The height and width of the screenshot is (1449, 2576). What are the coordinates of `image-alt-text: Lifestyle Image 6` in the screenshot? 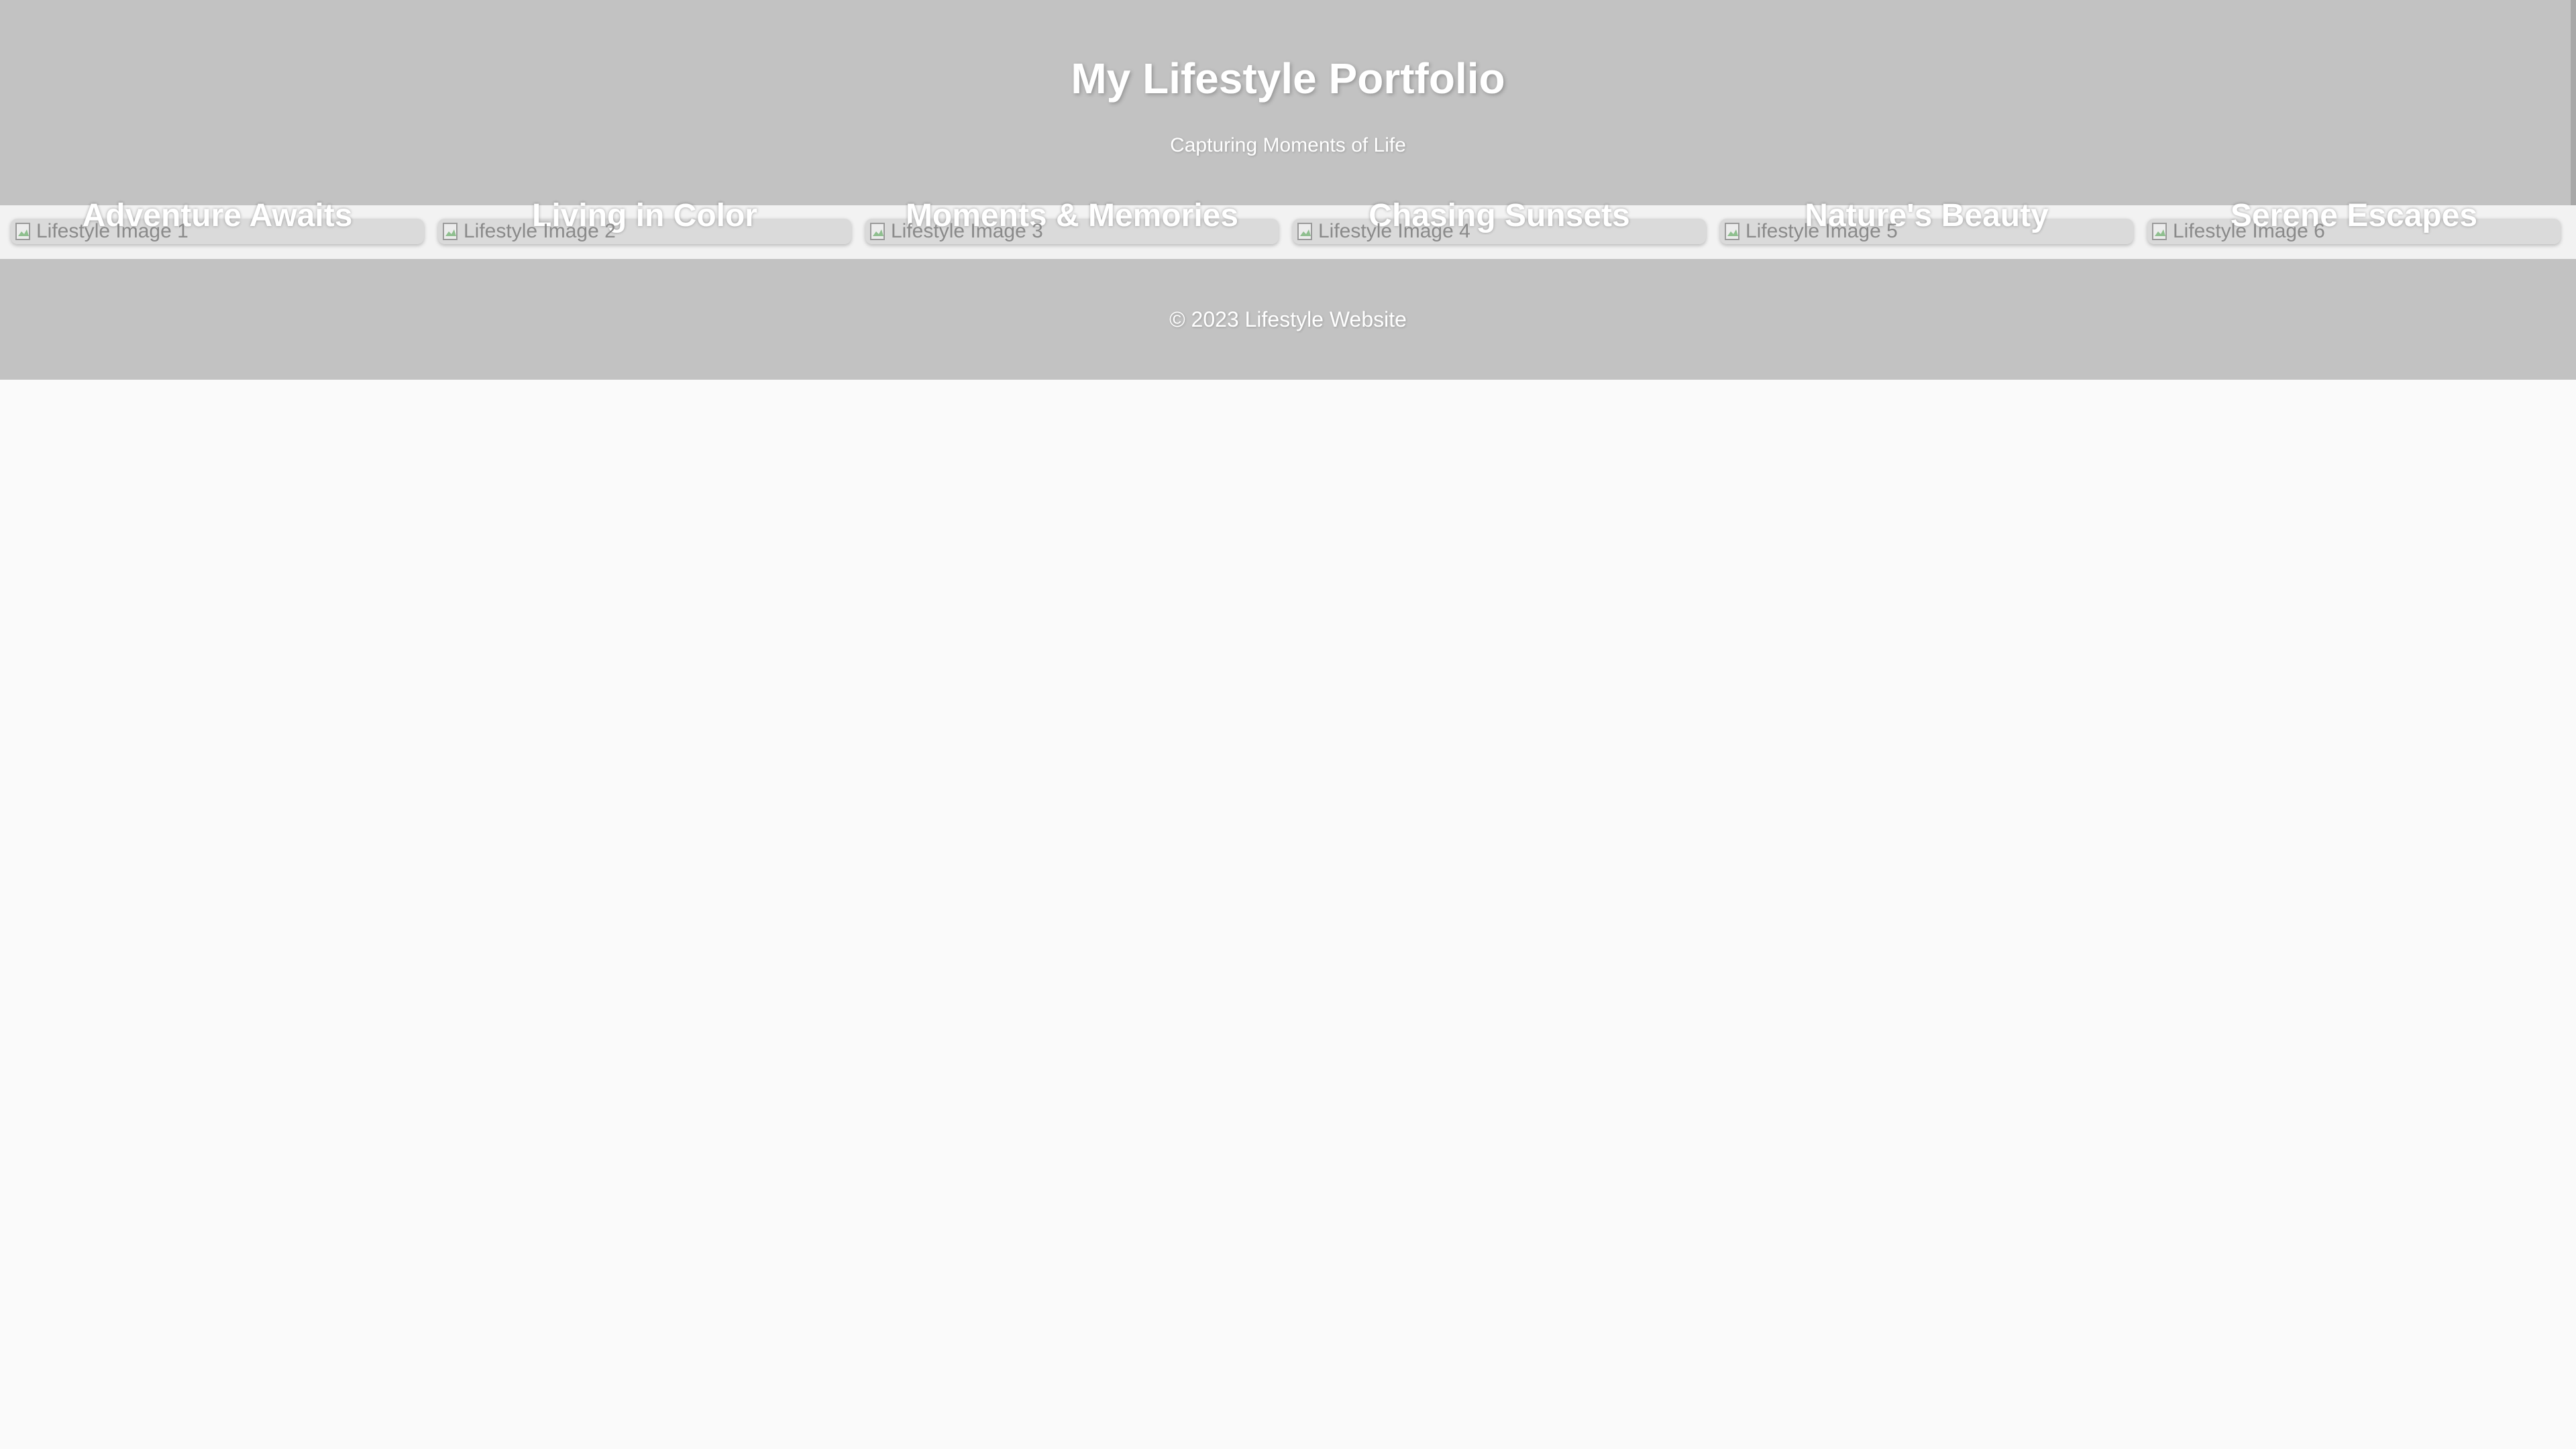 It's located at (2249, 231).